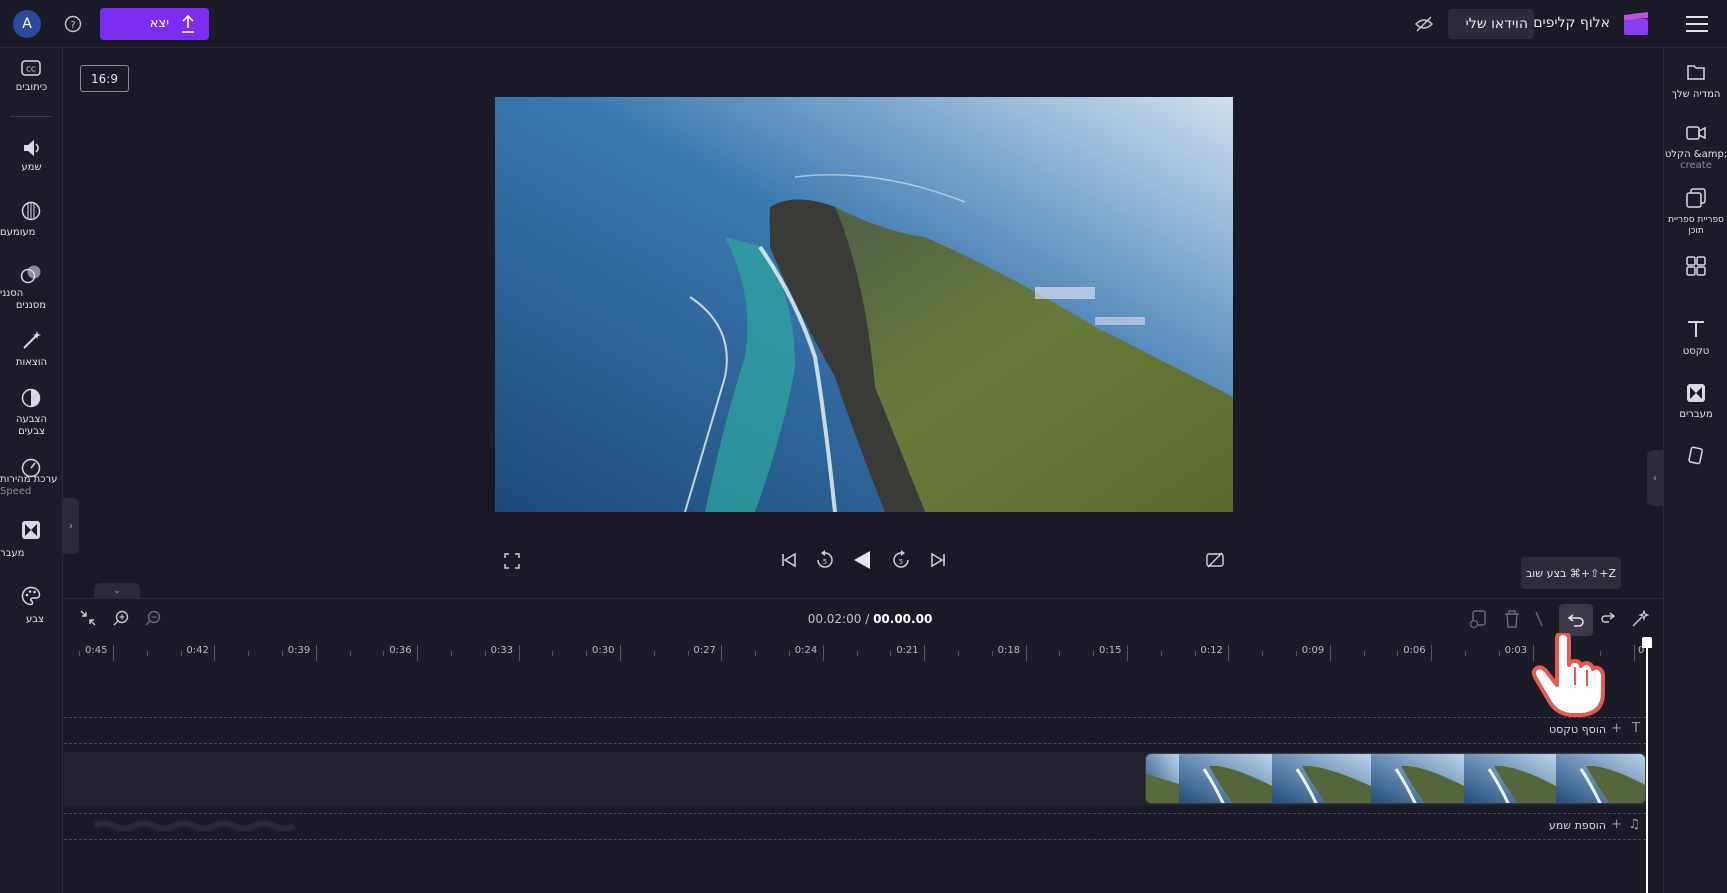 This screenshot has height=893, width=1727. I want to click on chevron-left-icon: ‹, so click(1655, 478).